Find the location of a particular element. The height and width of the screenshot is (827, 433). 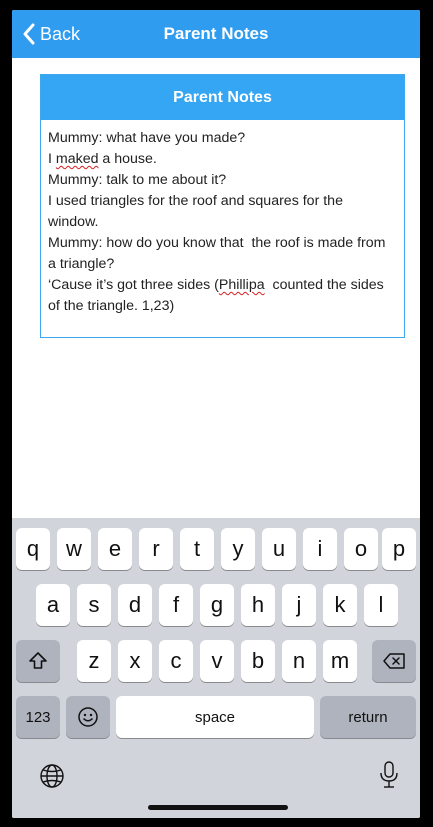

shift-icon is located at coordinates (38, 660).